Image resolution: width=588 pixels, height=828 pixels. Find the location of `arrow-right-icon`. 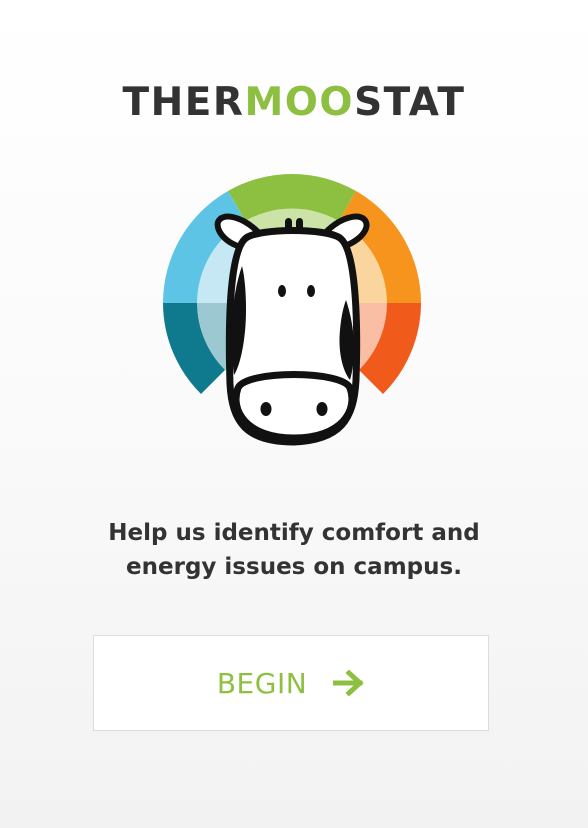

arrow-right-icon is located at coordinates (348, 683).